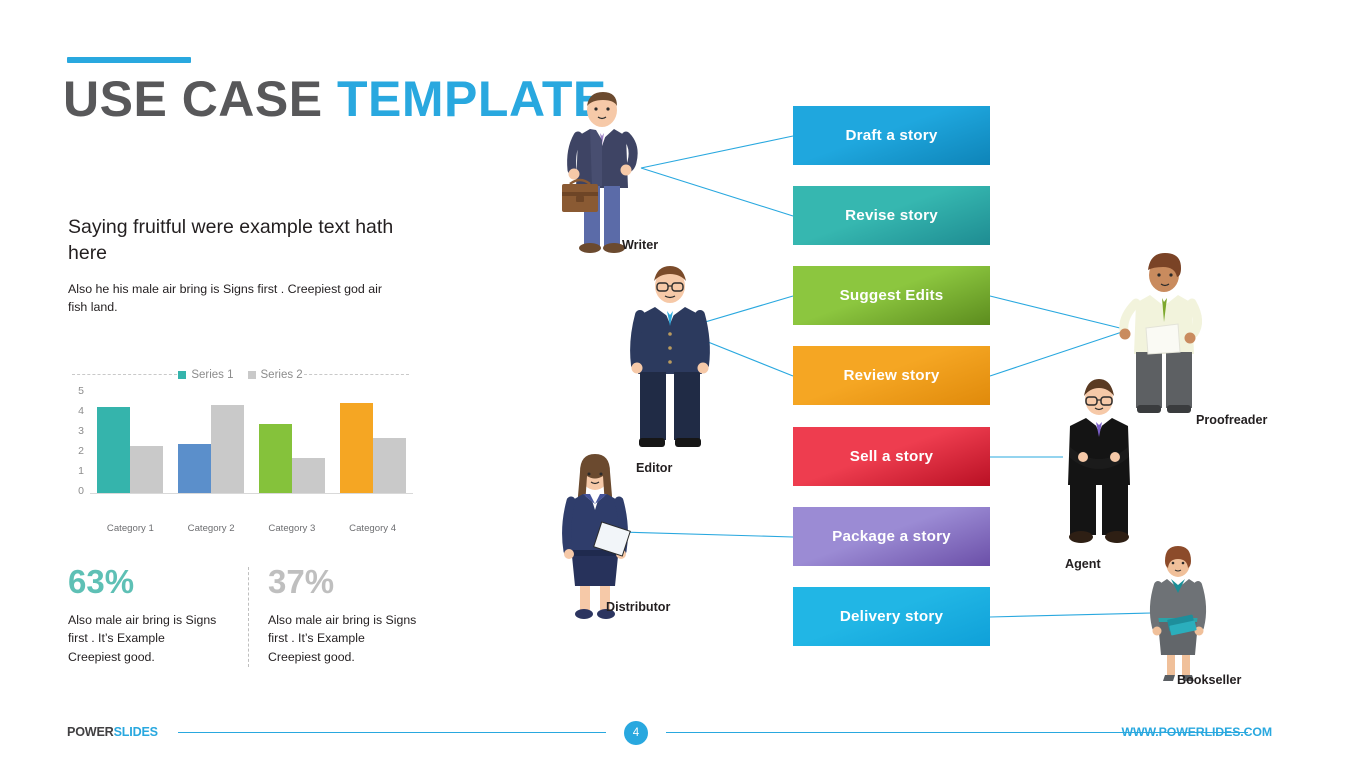 This screenshot has width=1365, height=767. I want to click on y-tick-label: 3, so click(81, 431).